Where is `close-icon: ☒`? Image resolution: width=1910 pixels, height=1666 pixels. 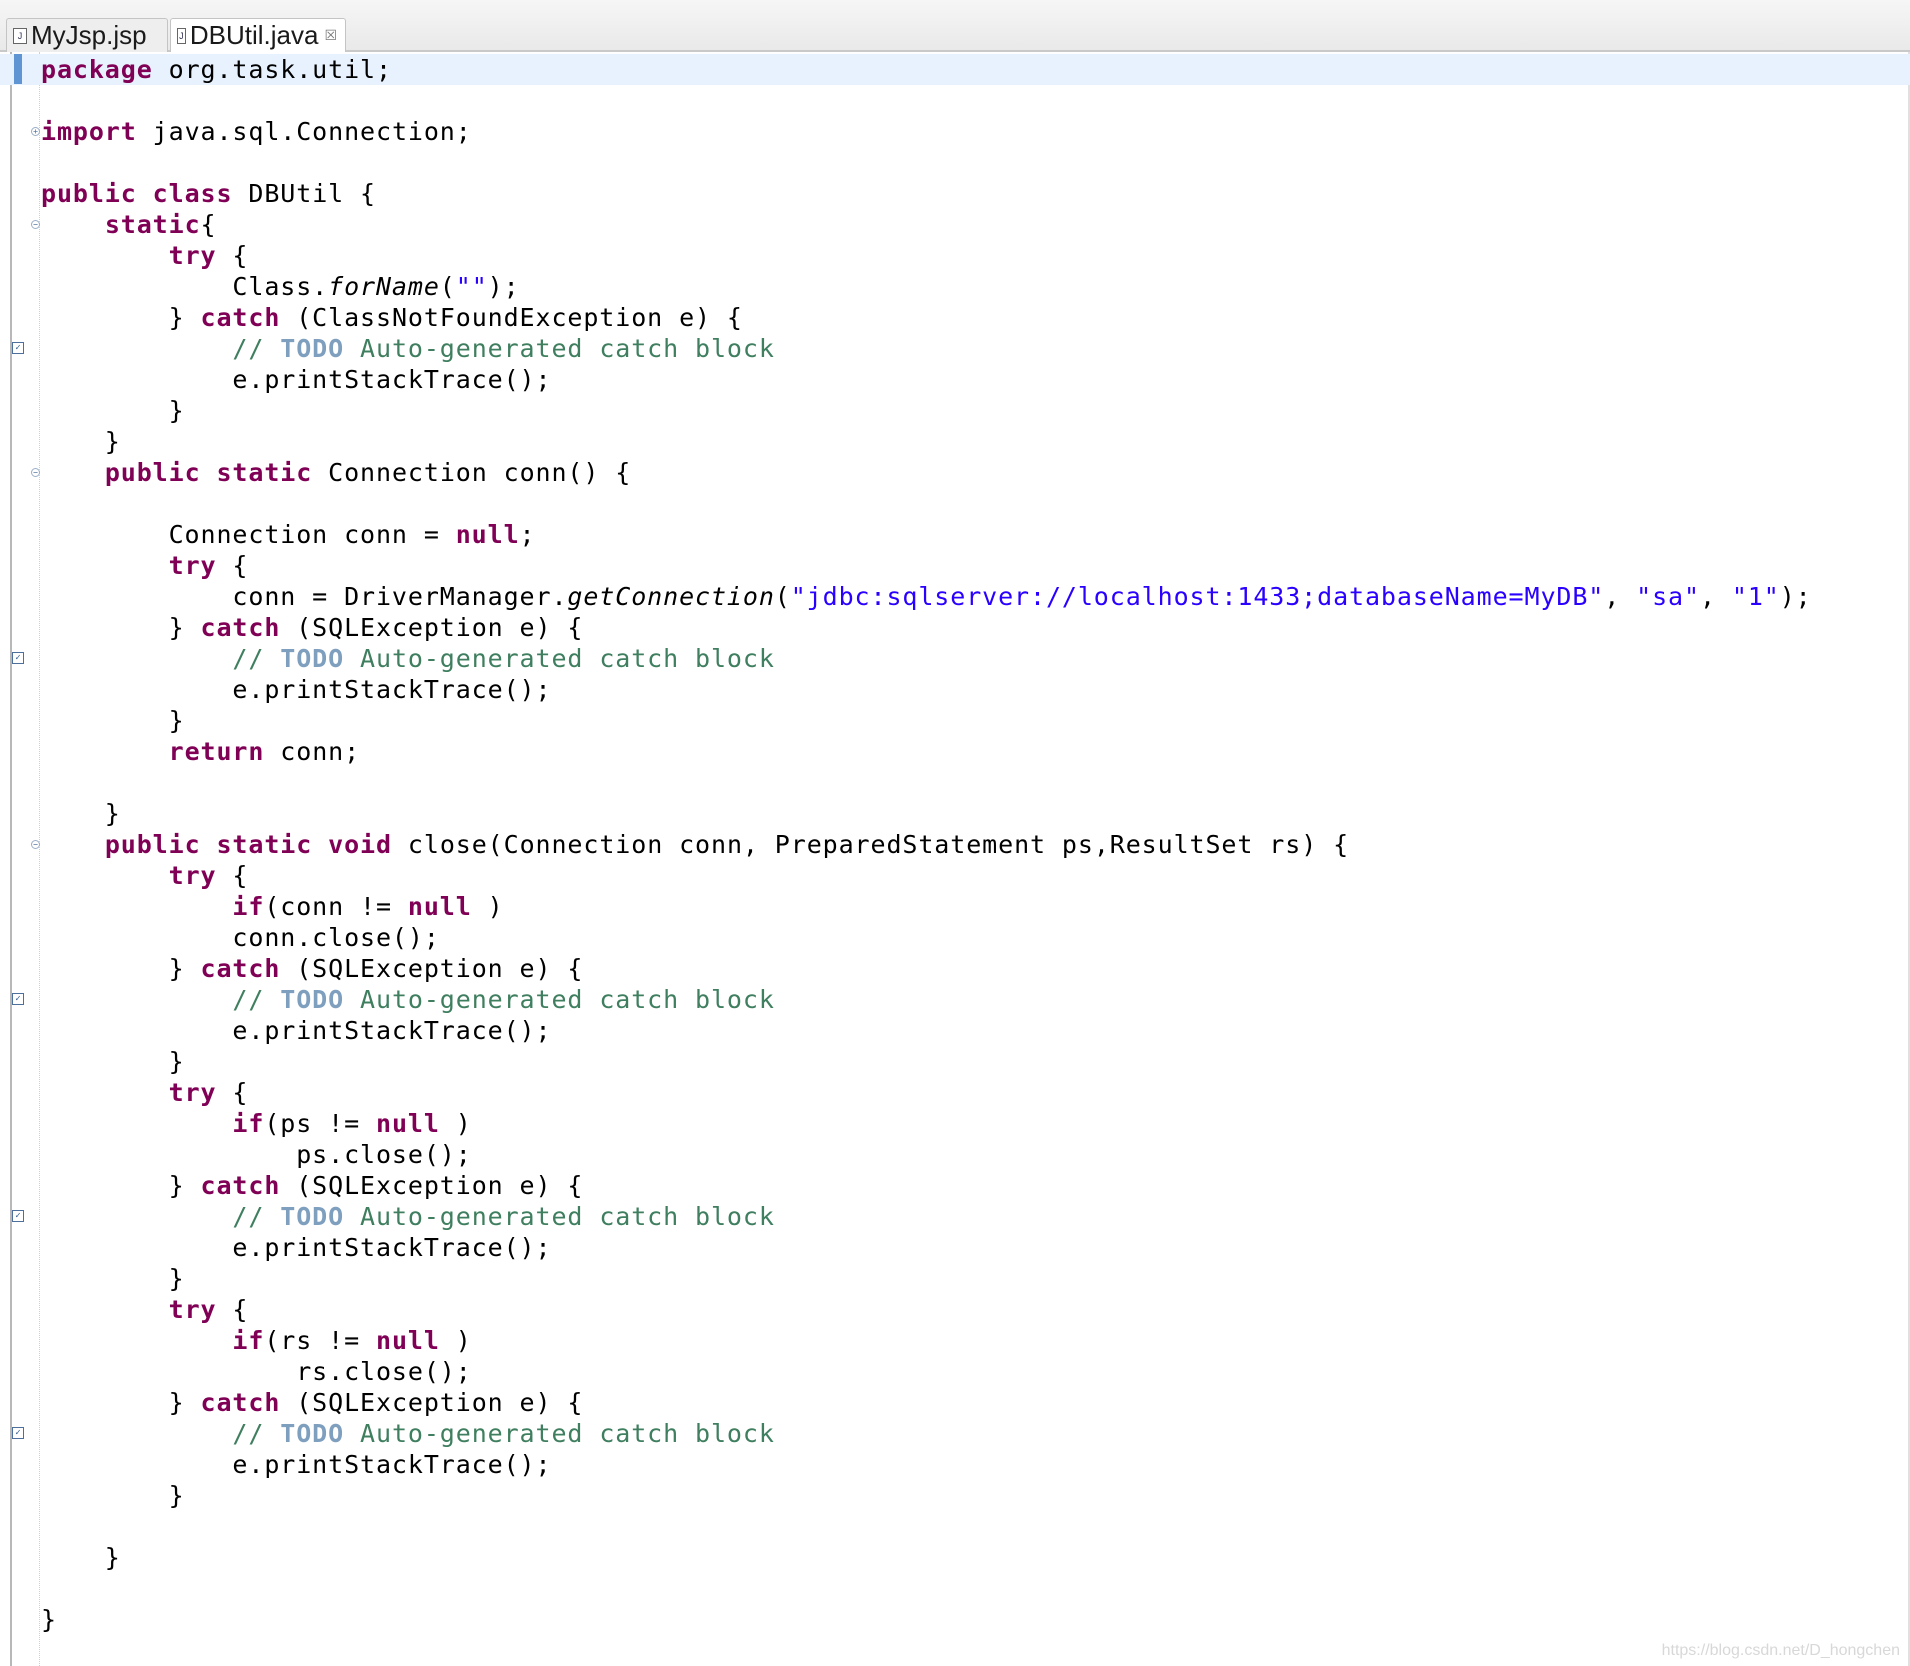
close-icon: ☒ is located at coordinates (330, 35).